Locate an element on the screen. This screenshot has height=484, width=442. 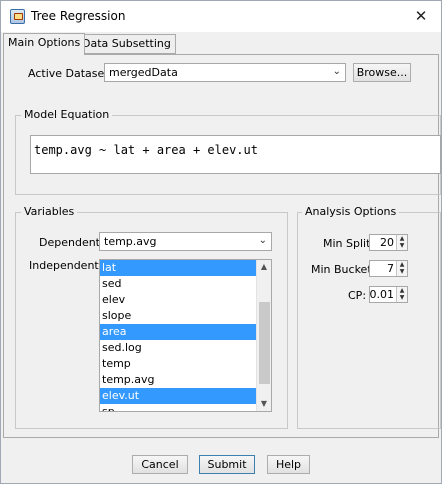
active-dataset-label: Active Dataset: is located at coordinates (70, 73).